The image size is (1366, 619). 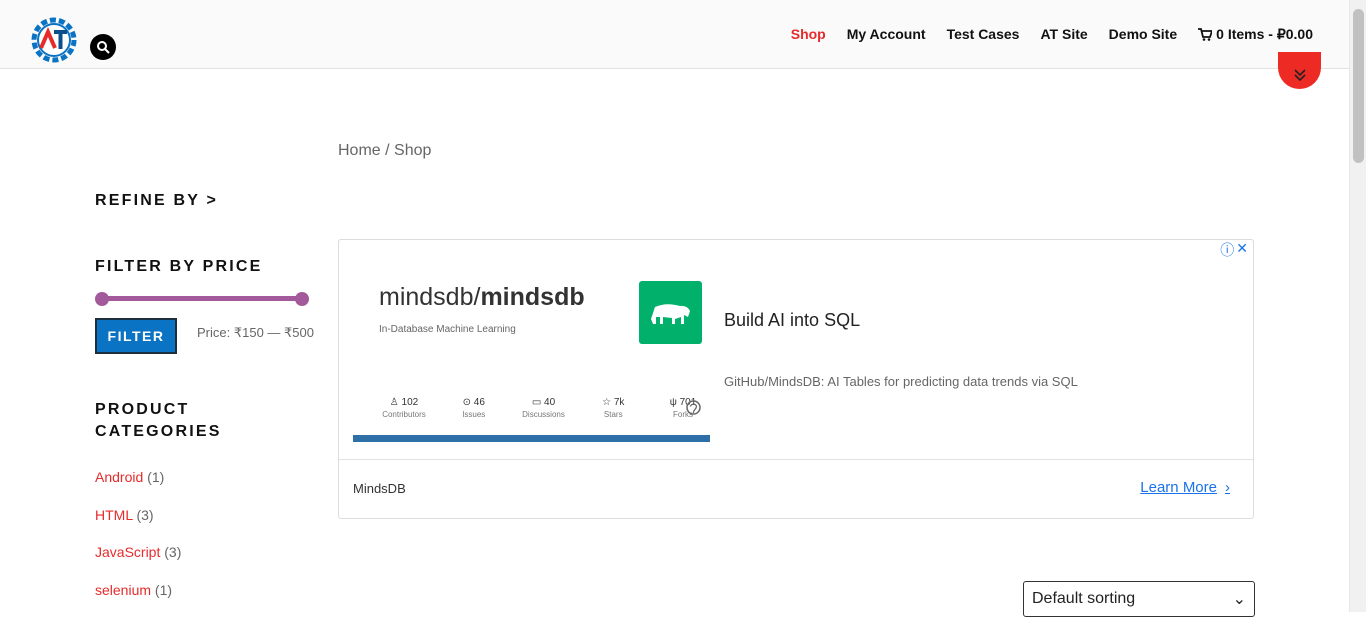 What do you see at coordinates (136, 336) in the screenshot?
I see `filter-button: FILTER` at bounding box center [136, 336].